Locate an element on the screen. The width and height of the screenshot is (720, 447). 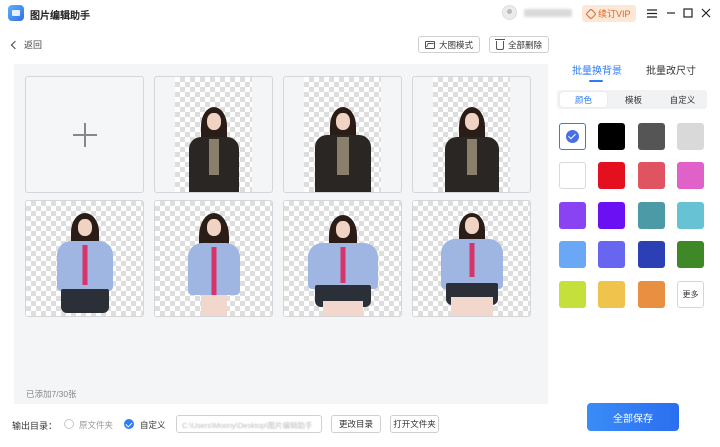
chevron-left-icon is located at coordinates (15, 44).